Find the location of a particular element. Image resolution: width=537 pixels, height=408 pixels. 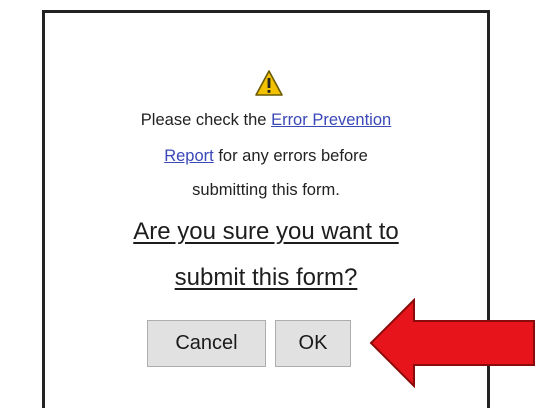

confirm-question-line-2: submit this form? is located at coordinates (266, 277).